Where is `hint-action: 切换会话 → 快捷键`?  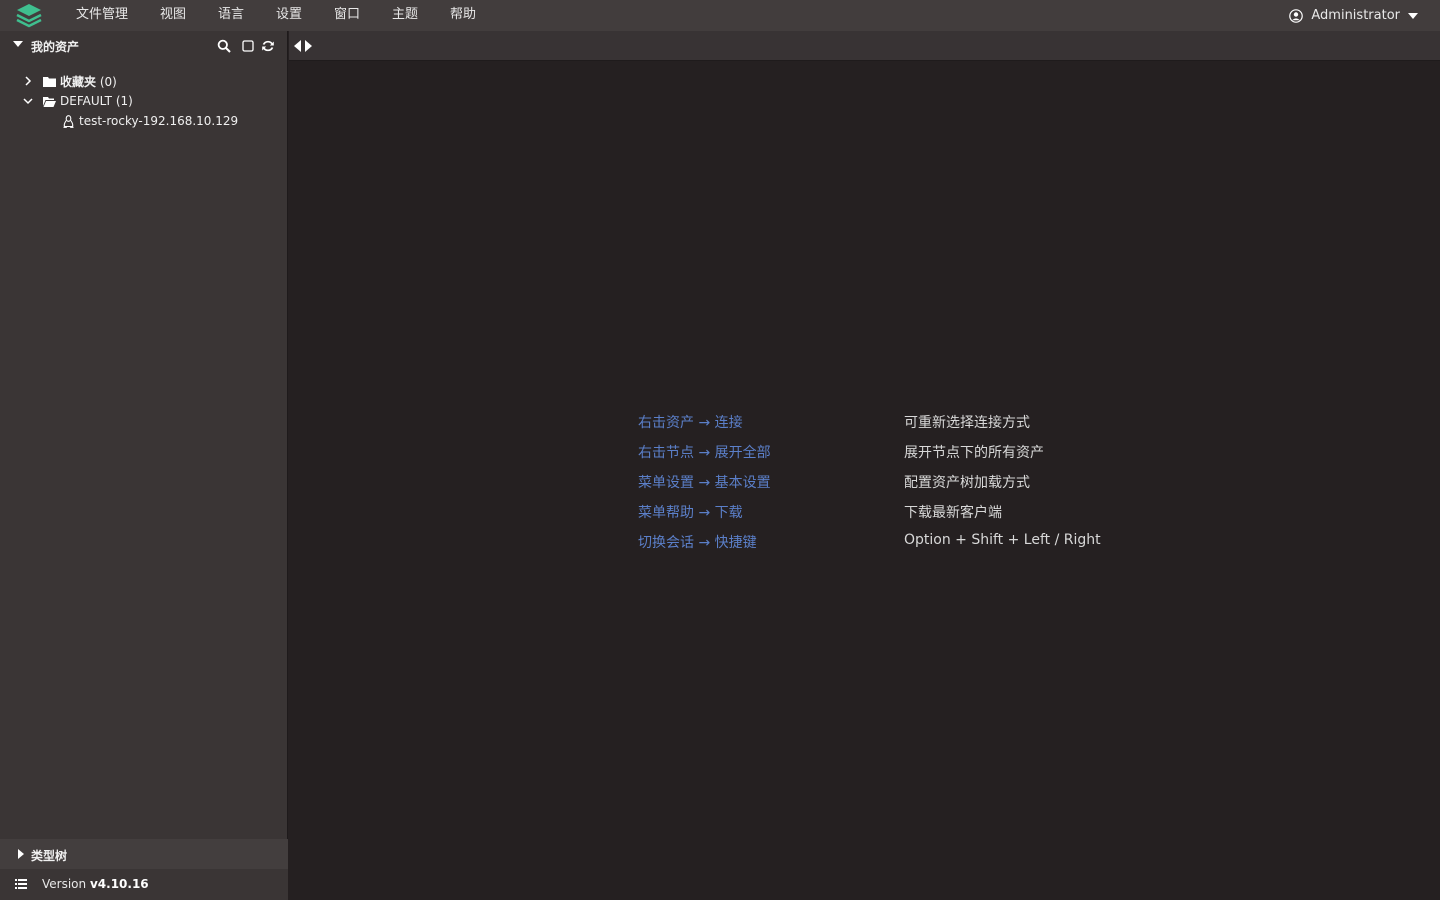 hint-action: 切换会话 → 快捷键 is located at coordinates (697, 543).